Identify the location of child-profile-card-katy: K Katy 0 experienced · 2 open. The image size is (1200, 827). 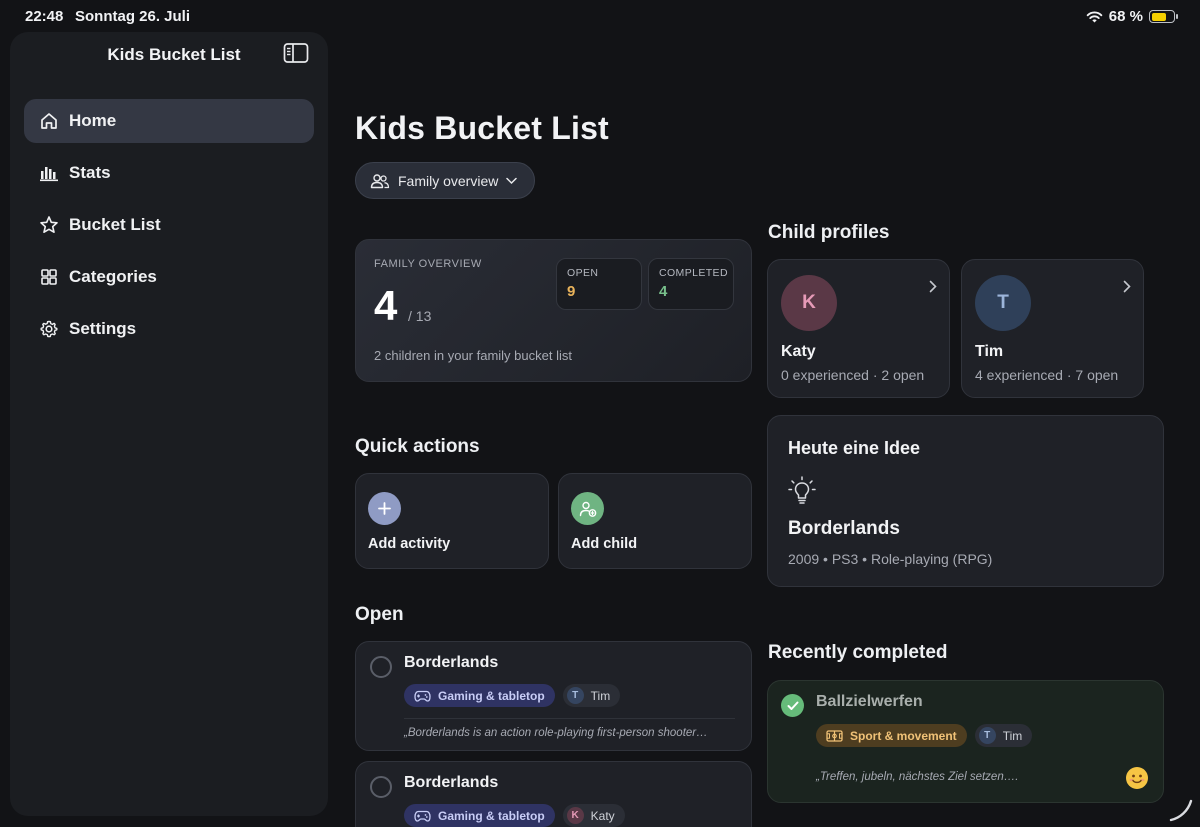
(858, 328).